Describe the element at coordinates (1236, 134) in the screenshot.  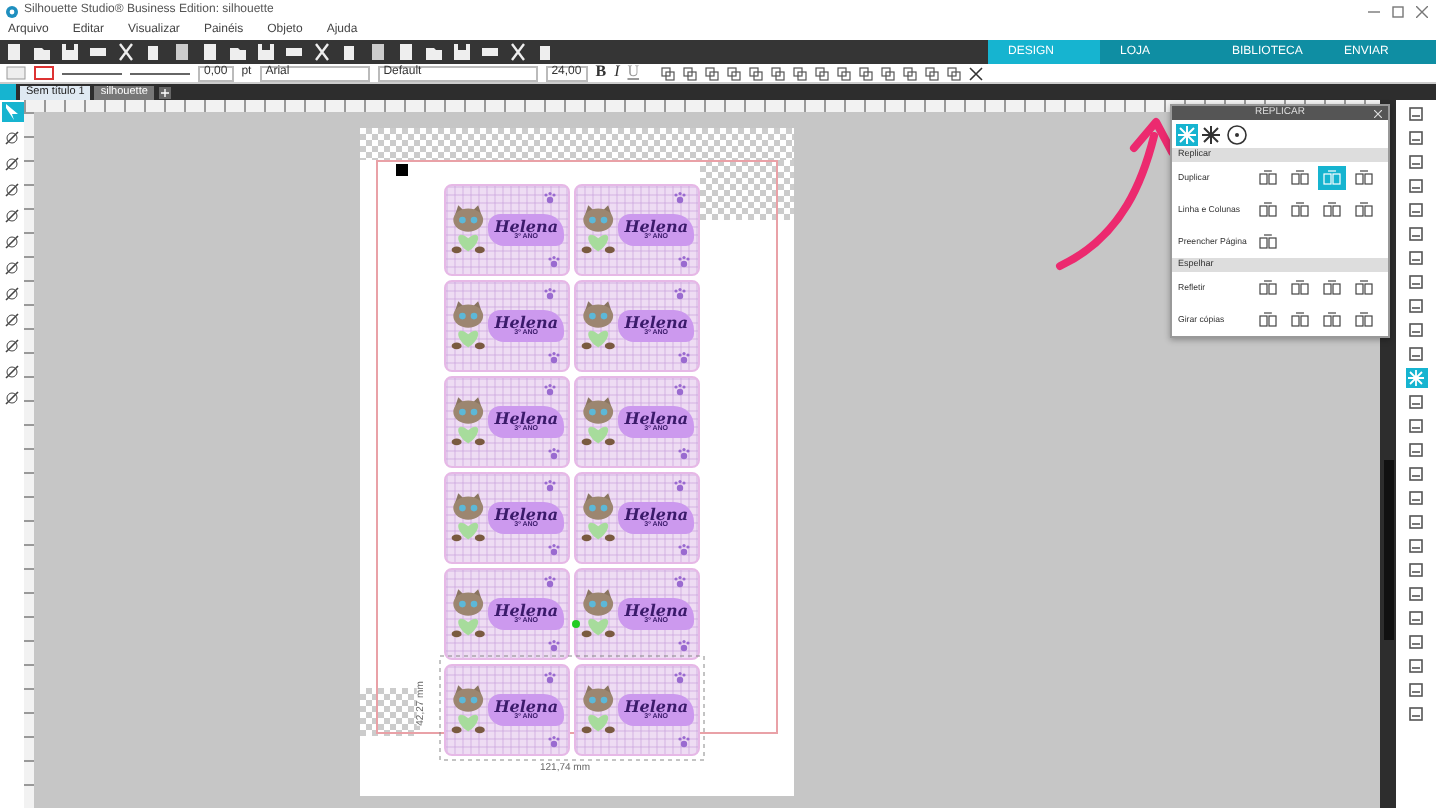
I see `circle-tab-icon` at that location.